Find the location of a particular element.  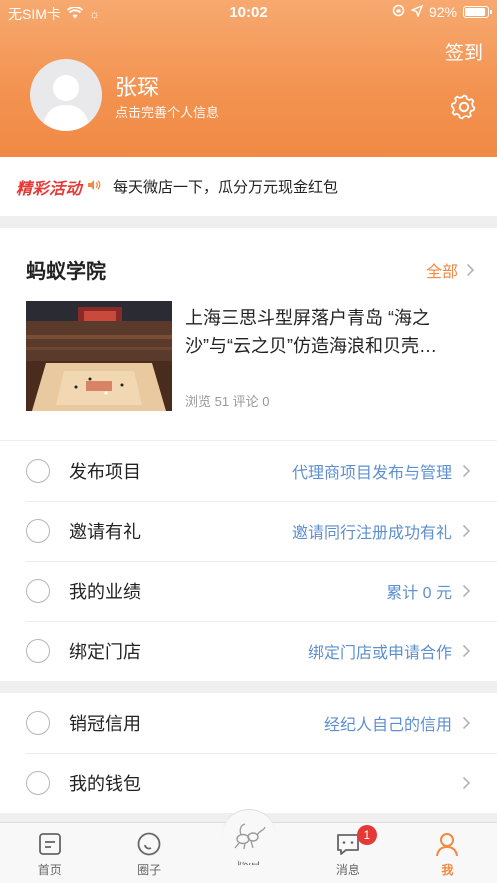

tab-me: 我 is located at coordinates (447, 853).